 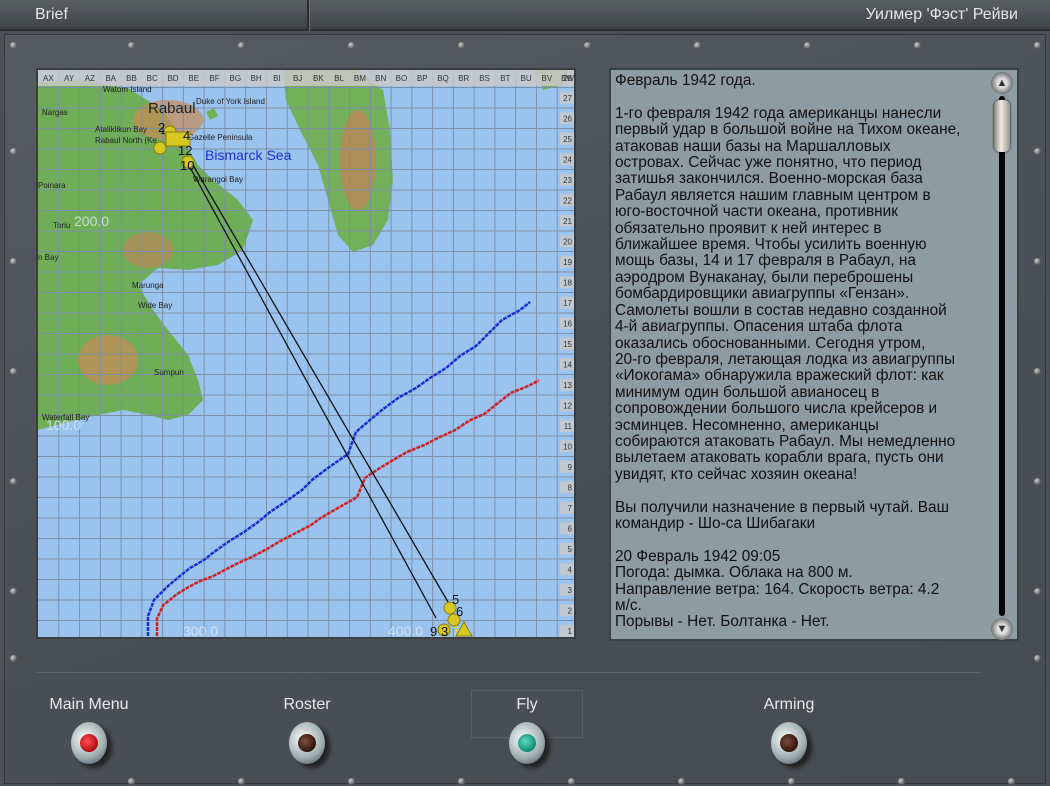 I want to click on main-menu-button: Main Menu, so click(x=89, y=730).